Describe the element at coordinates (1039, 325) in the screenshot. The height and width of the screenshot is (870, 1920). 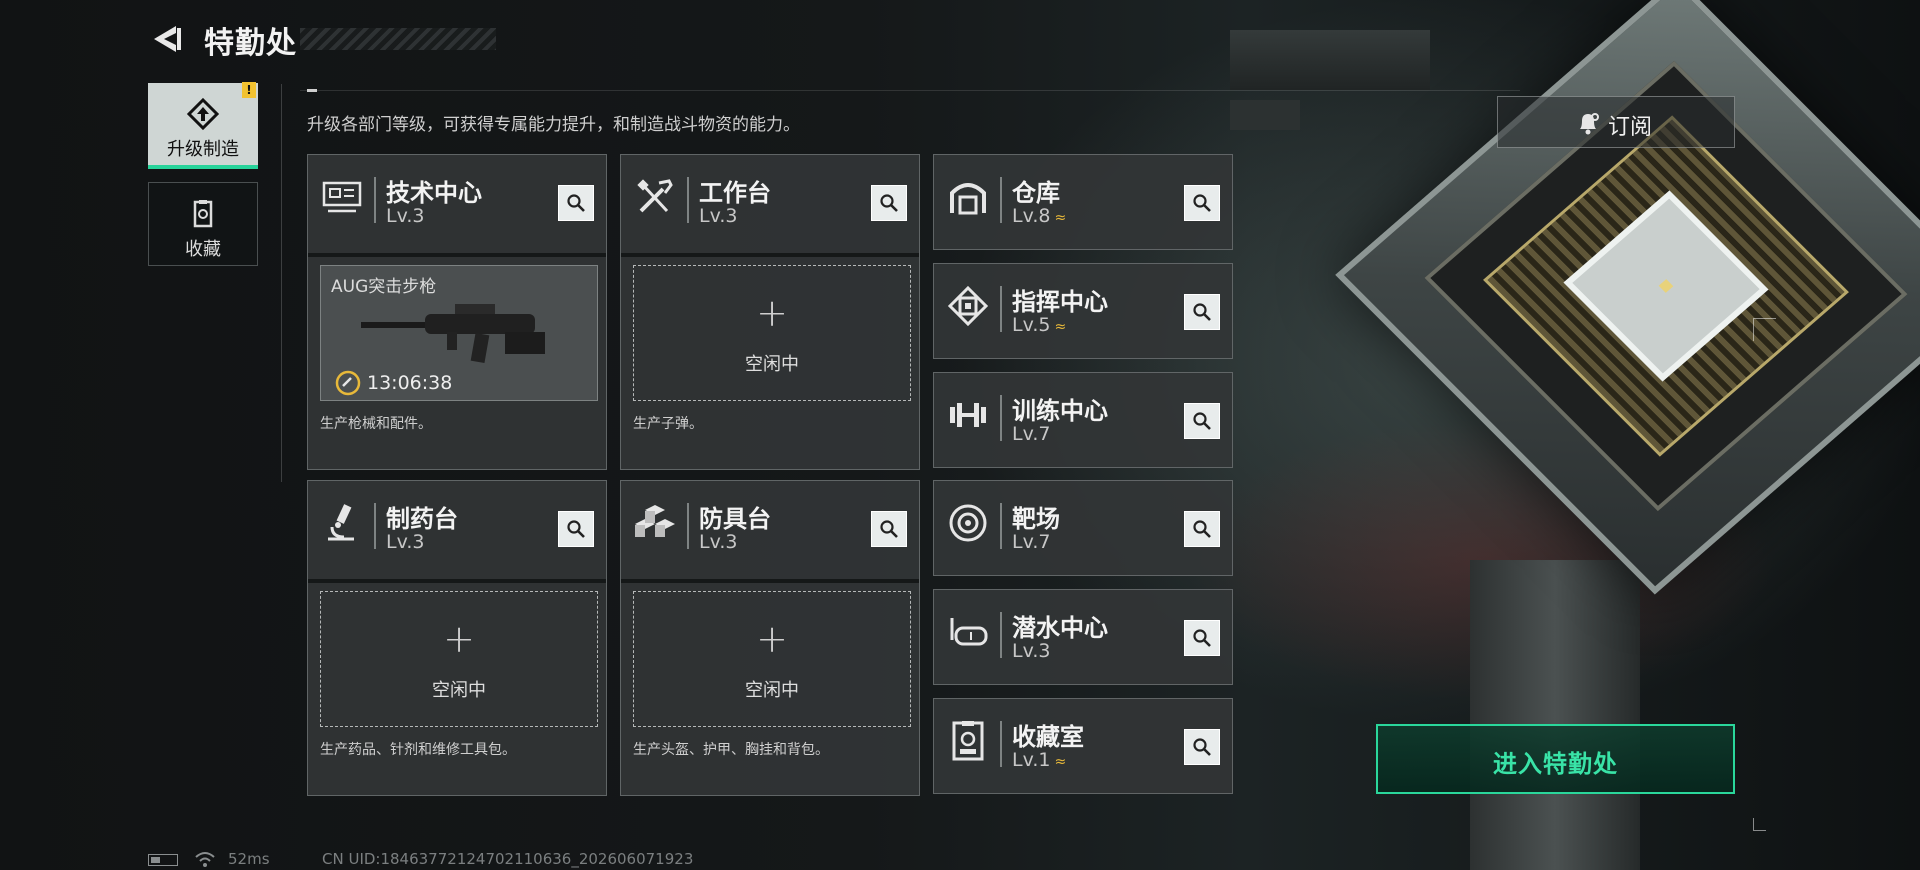
I see `dept-level: Lv.5 ≈` at that location.